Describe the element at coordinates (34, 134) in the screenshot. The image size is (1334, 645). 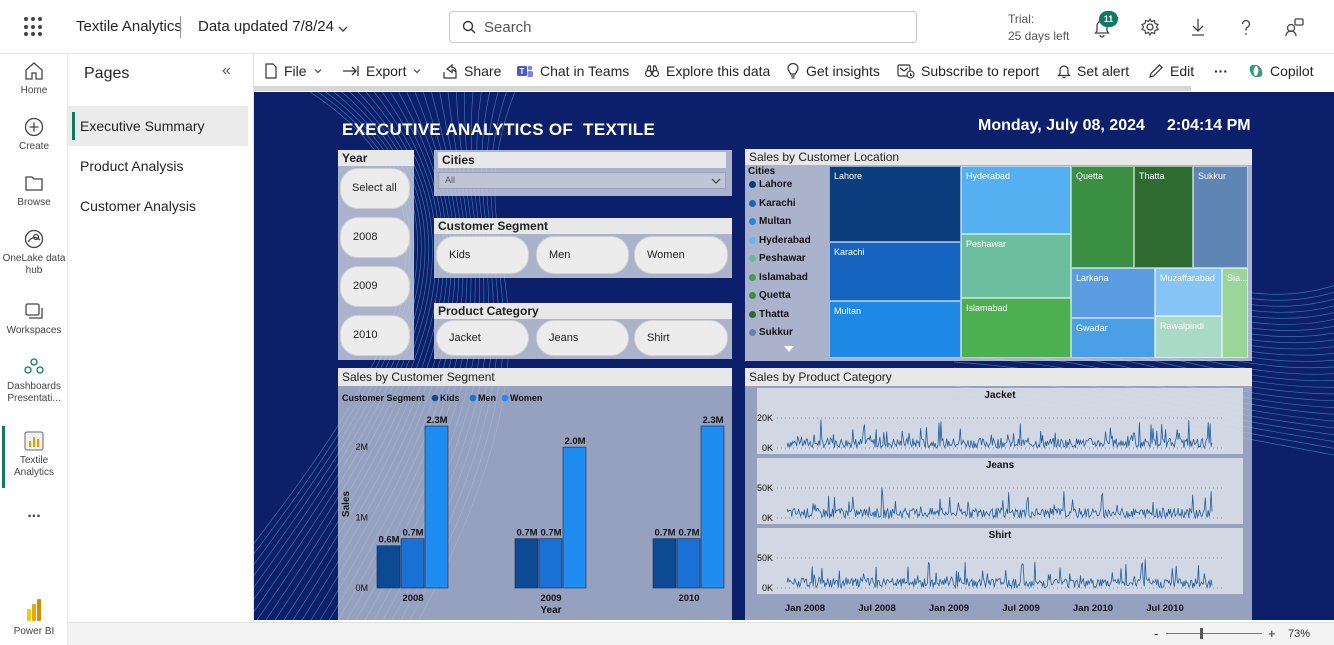
I see `rail-item-create: Create` at that location.